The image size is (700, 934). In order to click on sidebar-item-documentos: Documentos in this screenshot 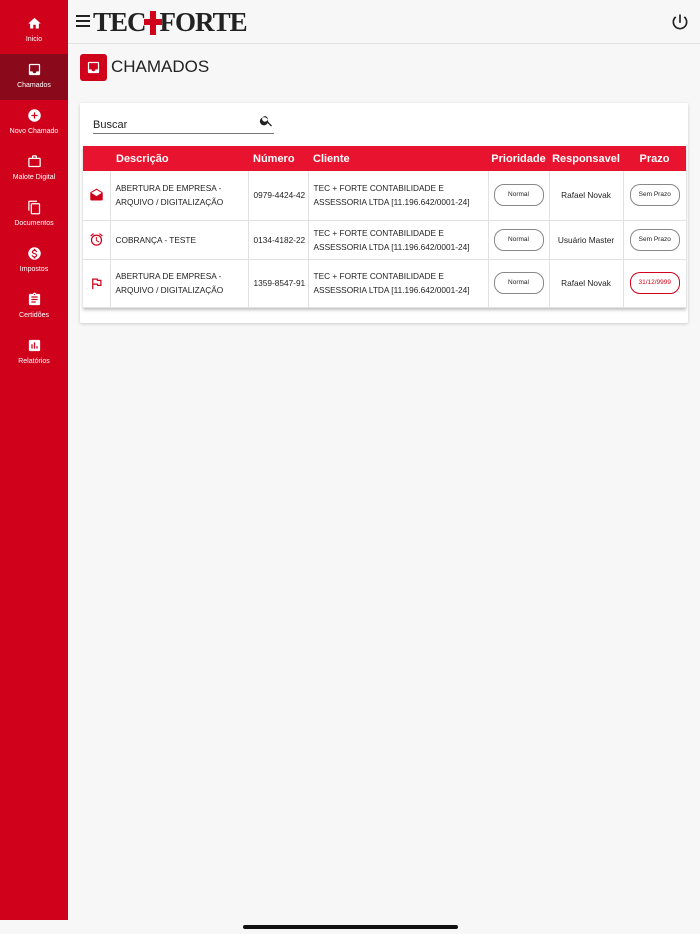, I will do `click(34, 215)`.